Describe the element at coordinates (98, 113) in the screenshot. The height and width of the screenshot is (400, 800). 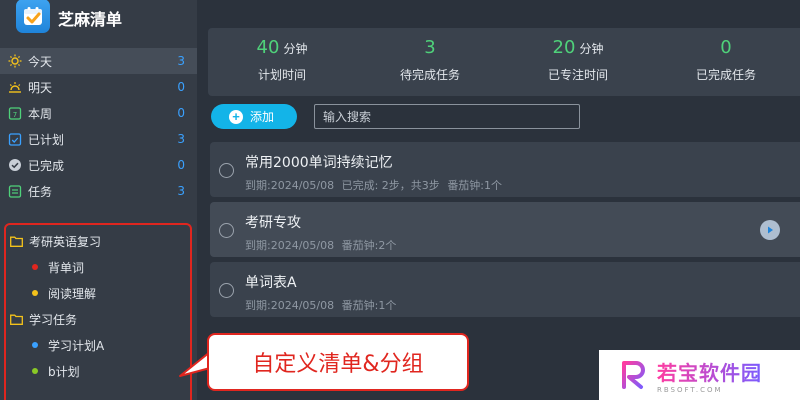
I see `nav-item-this-week: 7 本周 0` at that location.